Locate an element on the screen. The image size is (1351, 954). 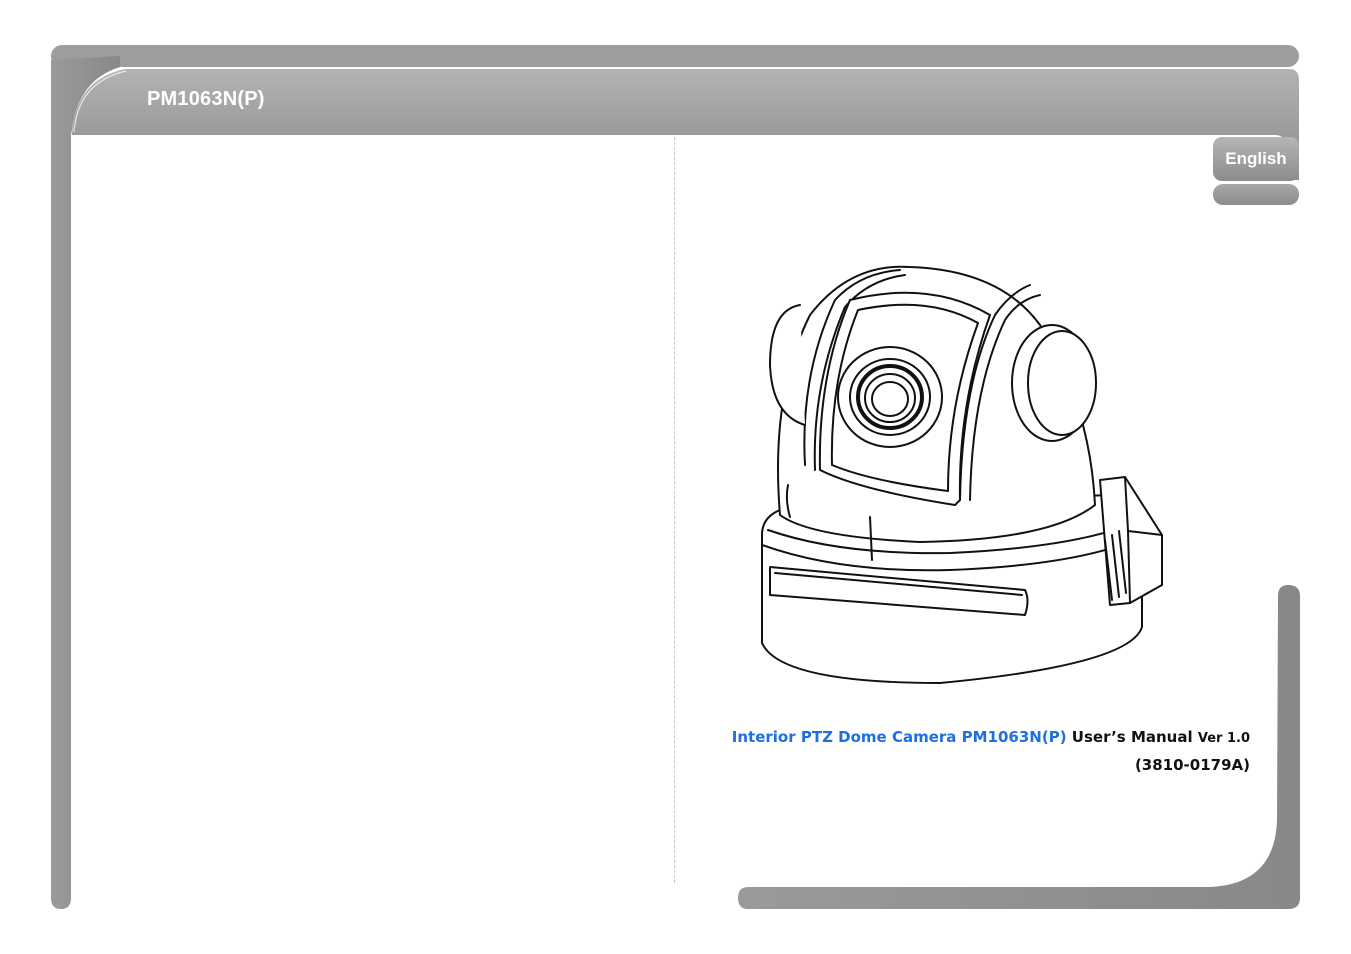
language-tab-english: English is located at coordinates (1256, 159).